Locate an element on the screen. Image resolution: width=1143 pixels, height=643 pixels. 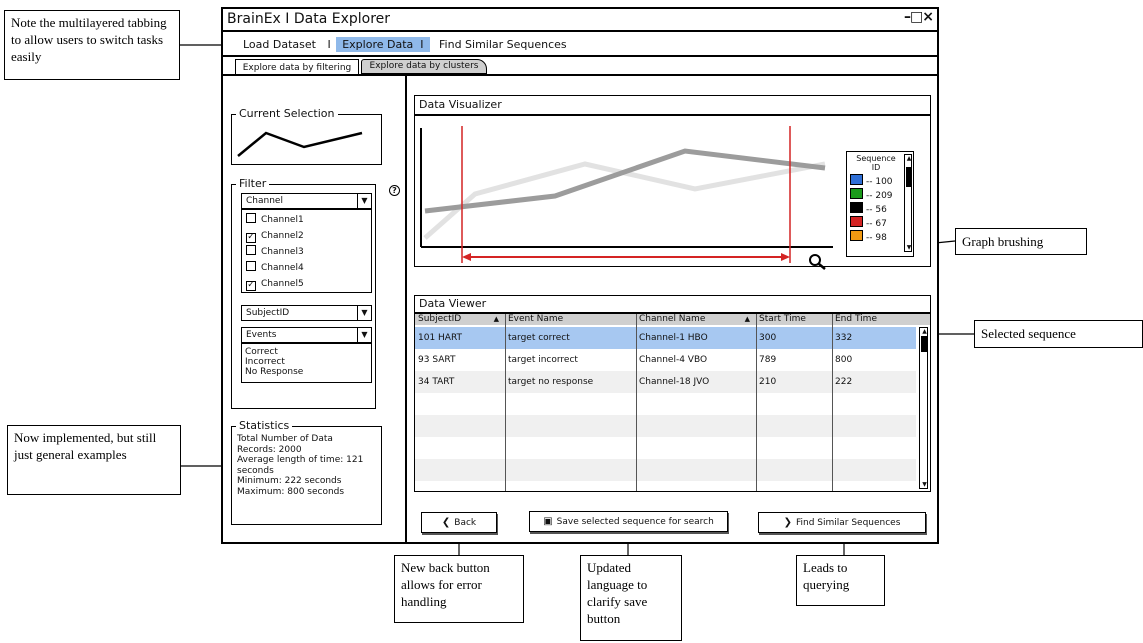
table-scrollbar: ▲ ▼ is located at coordinates (923, 408).